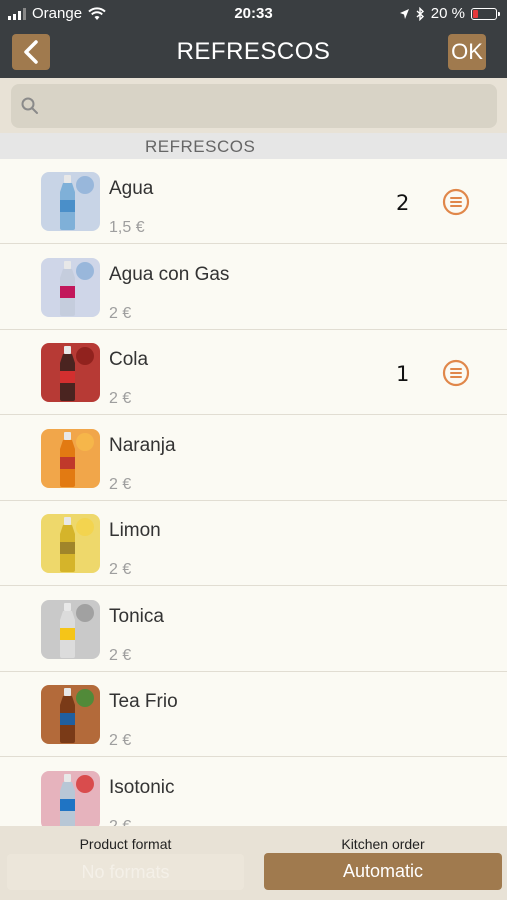 This screenshot has width=507, height=900. What do you see at coordinates (447, 13) in the screenshot?
I see `battery-percent: 20 %` at bounding box center [447, 13].